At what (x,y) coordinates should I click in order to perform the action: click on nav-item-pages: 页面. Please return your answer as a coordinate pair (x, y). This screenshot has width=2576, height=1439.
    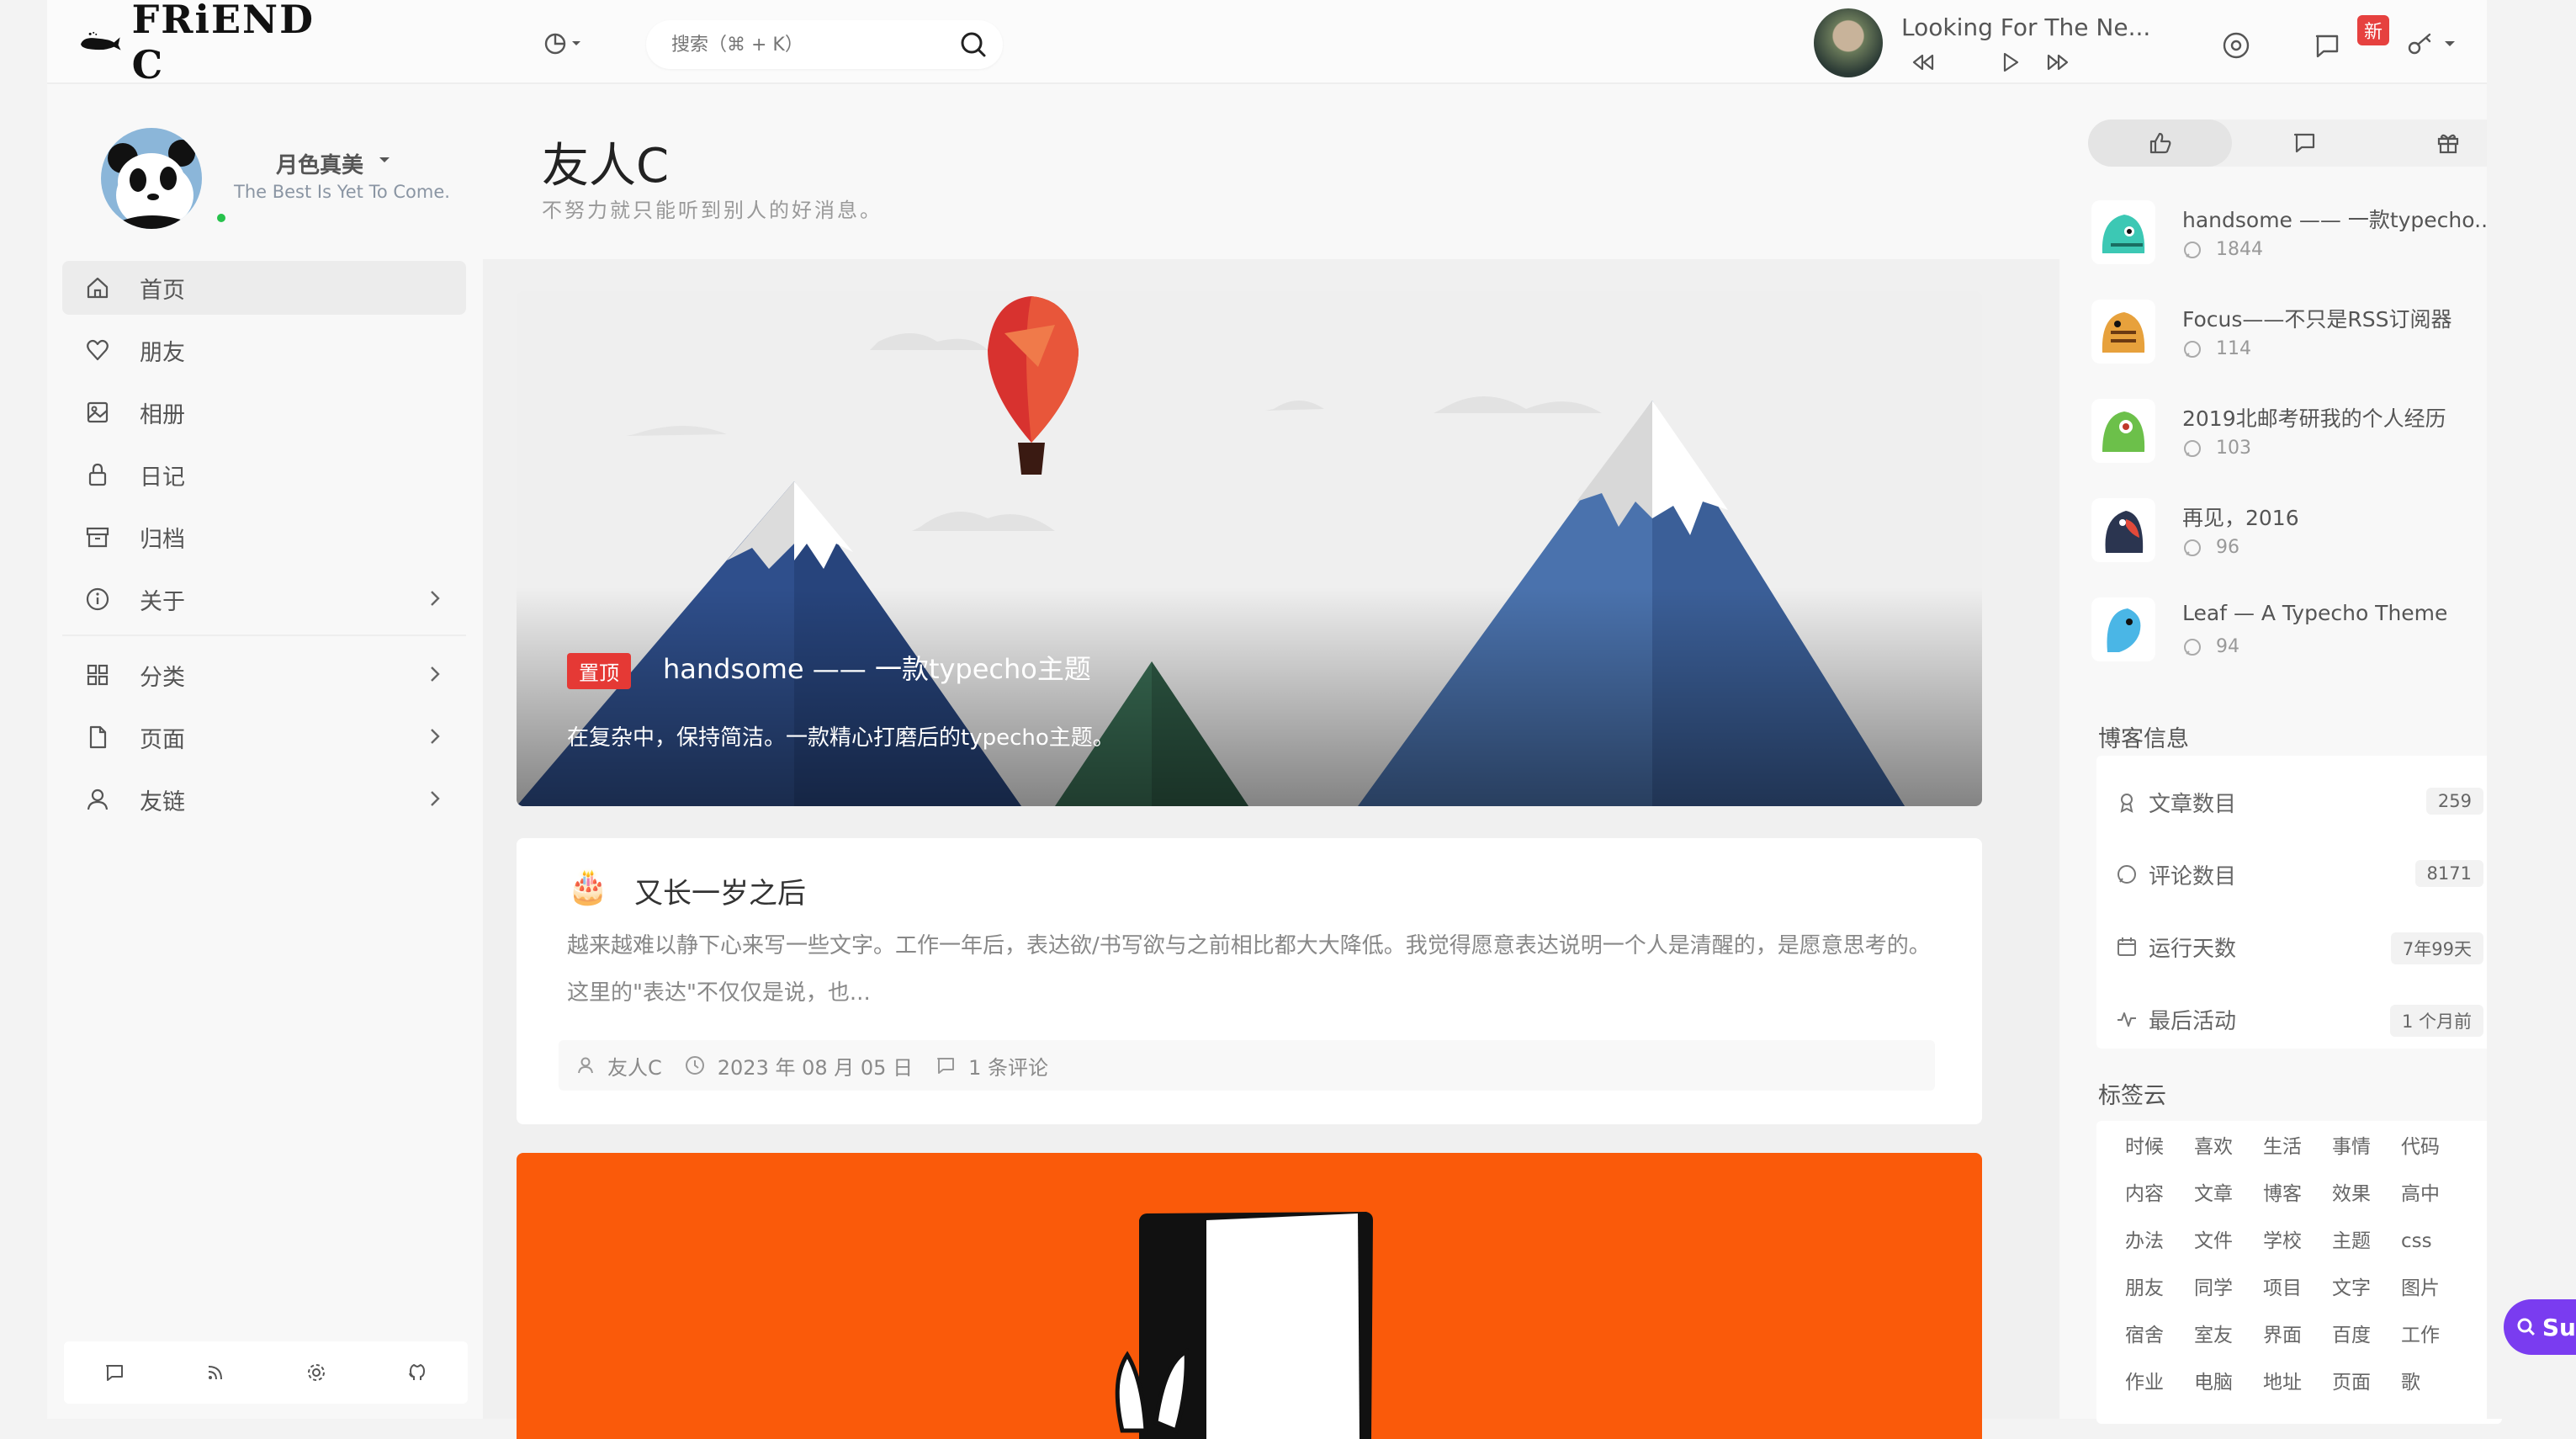
    Looking at the image, I should click on (264, 737).